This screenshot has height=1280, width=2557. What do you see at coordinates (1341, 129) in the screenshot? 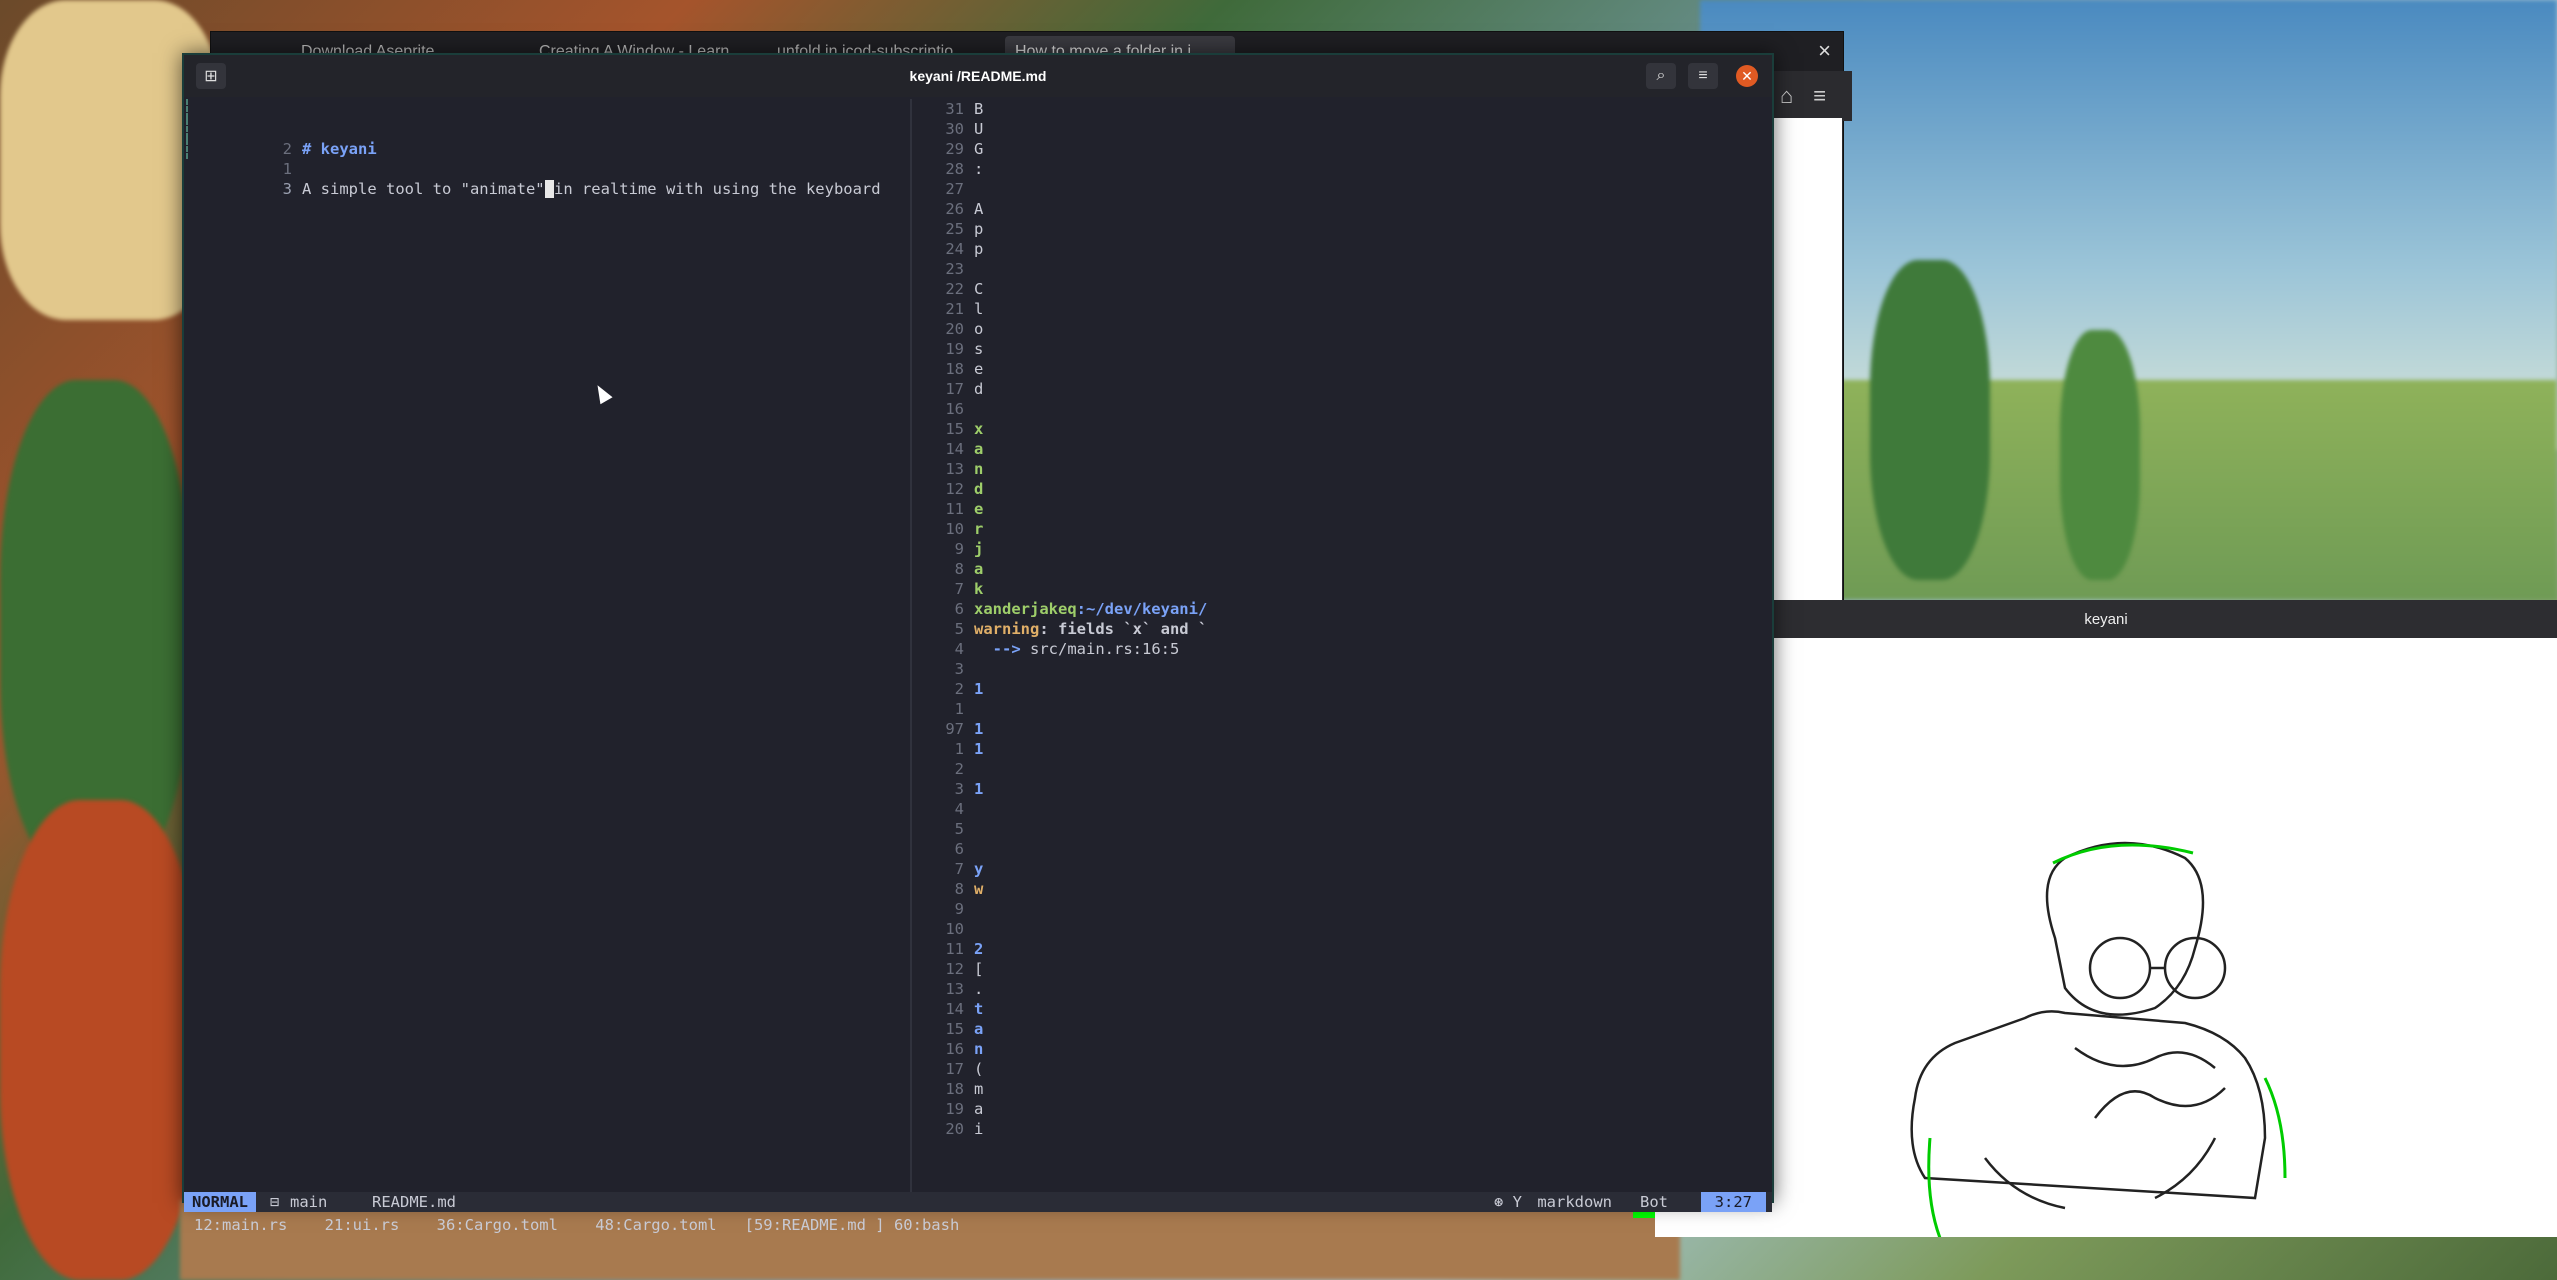
I see `terminal-line: 30 U` at bounding box center [1341, 129].